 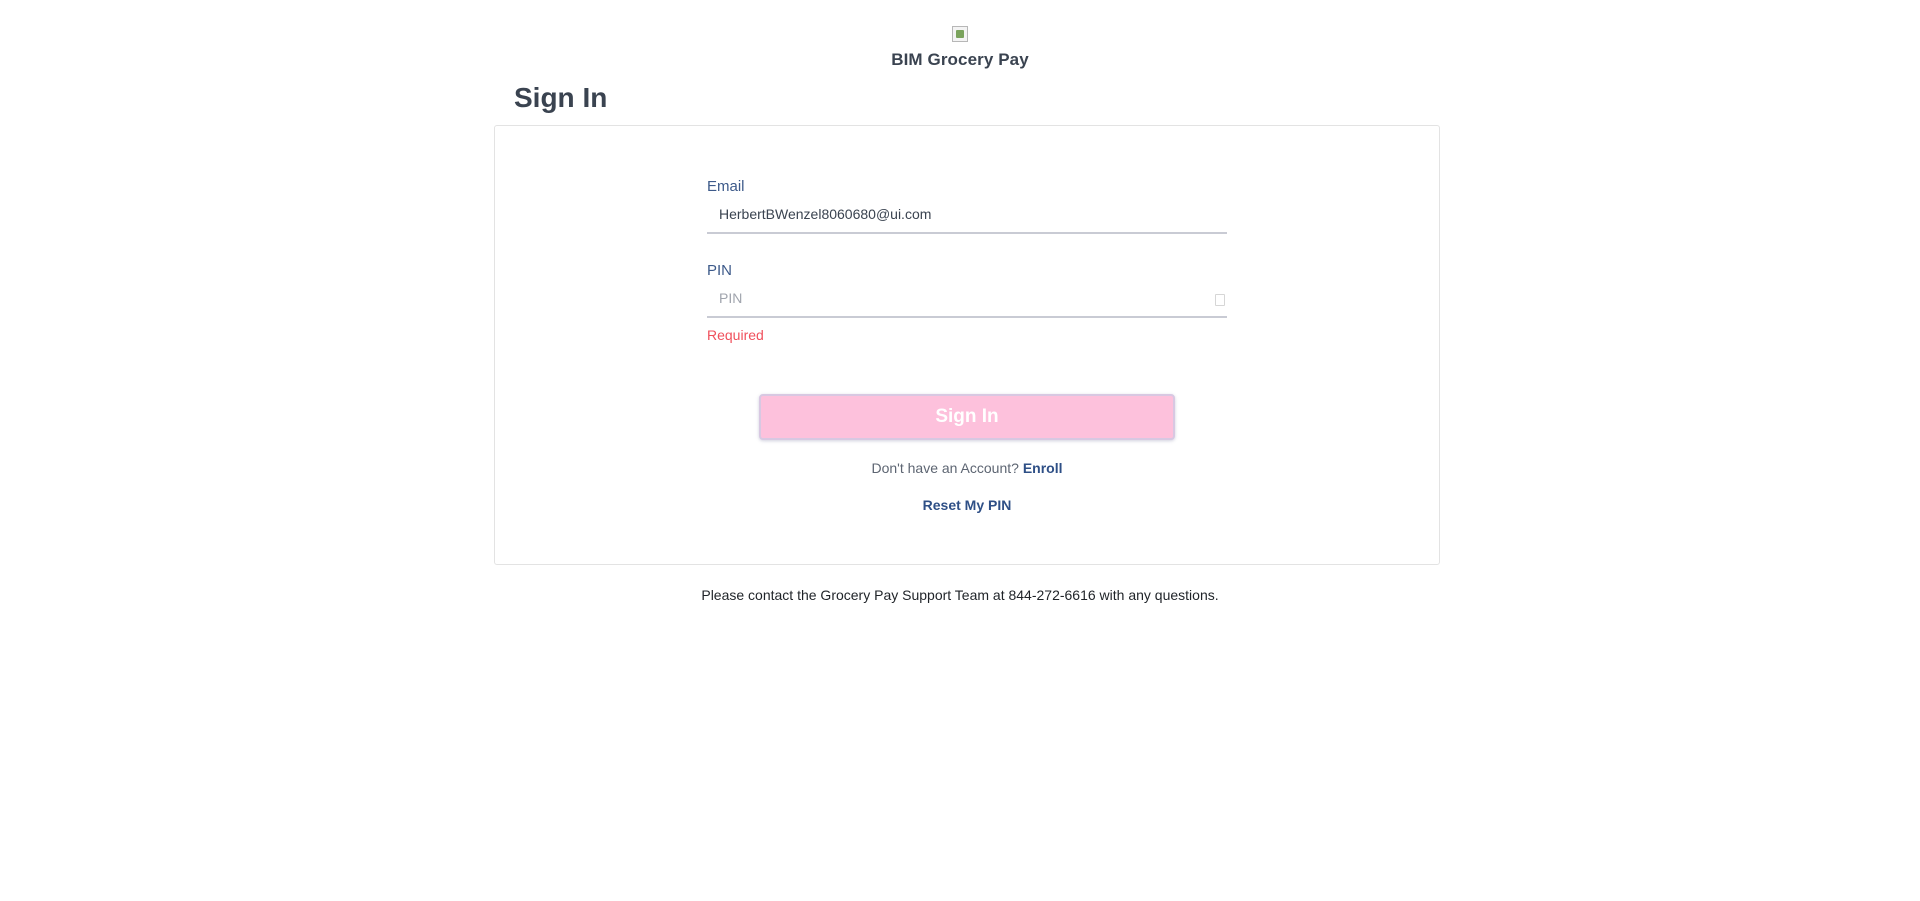 What do you see at coordinates (561, 97) in the screenshot?
I see `page-title: Sign In` at bounding box center [561, 97].